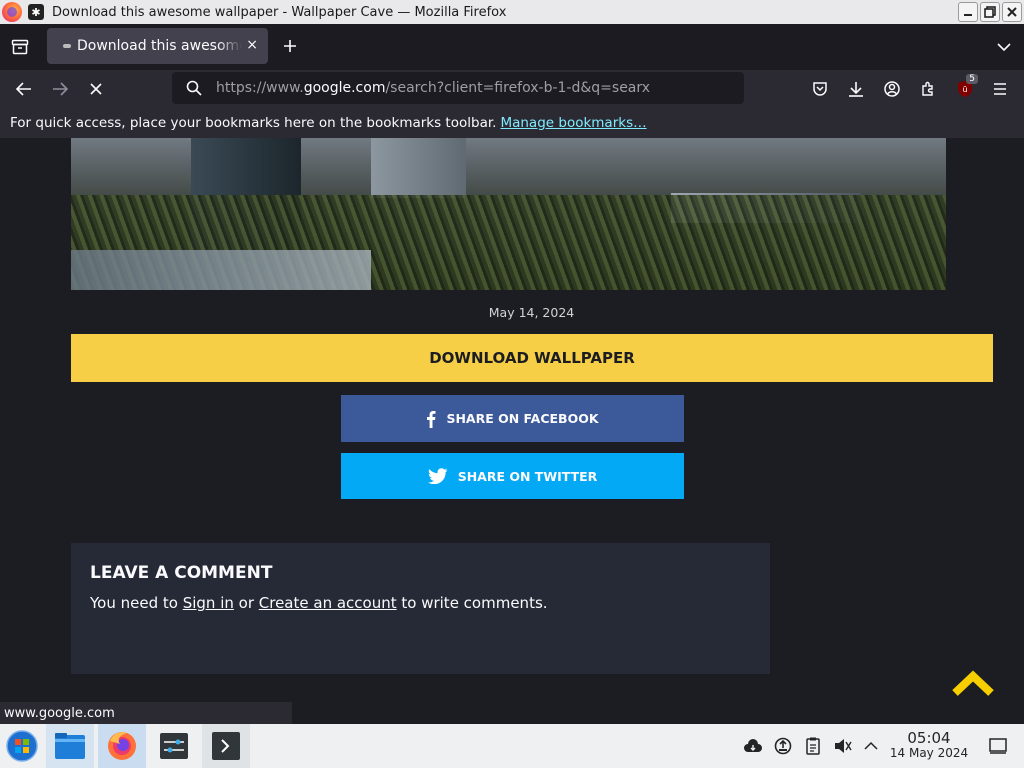  What do you see at coordinates (252, 45) in the screenshot?
I see `tab-close-button: ×` at bounding box center [252, 45].